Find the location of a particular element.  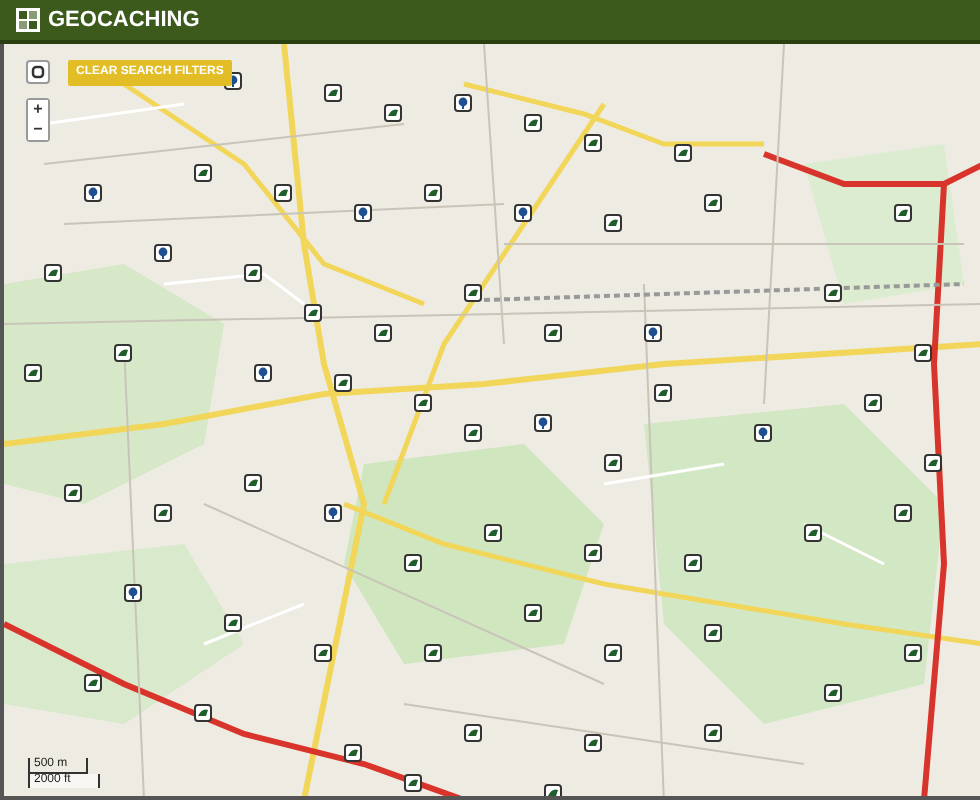

site-title: GEOCACHING is located at coordinates (124, 20).